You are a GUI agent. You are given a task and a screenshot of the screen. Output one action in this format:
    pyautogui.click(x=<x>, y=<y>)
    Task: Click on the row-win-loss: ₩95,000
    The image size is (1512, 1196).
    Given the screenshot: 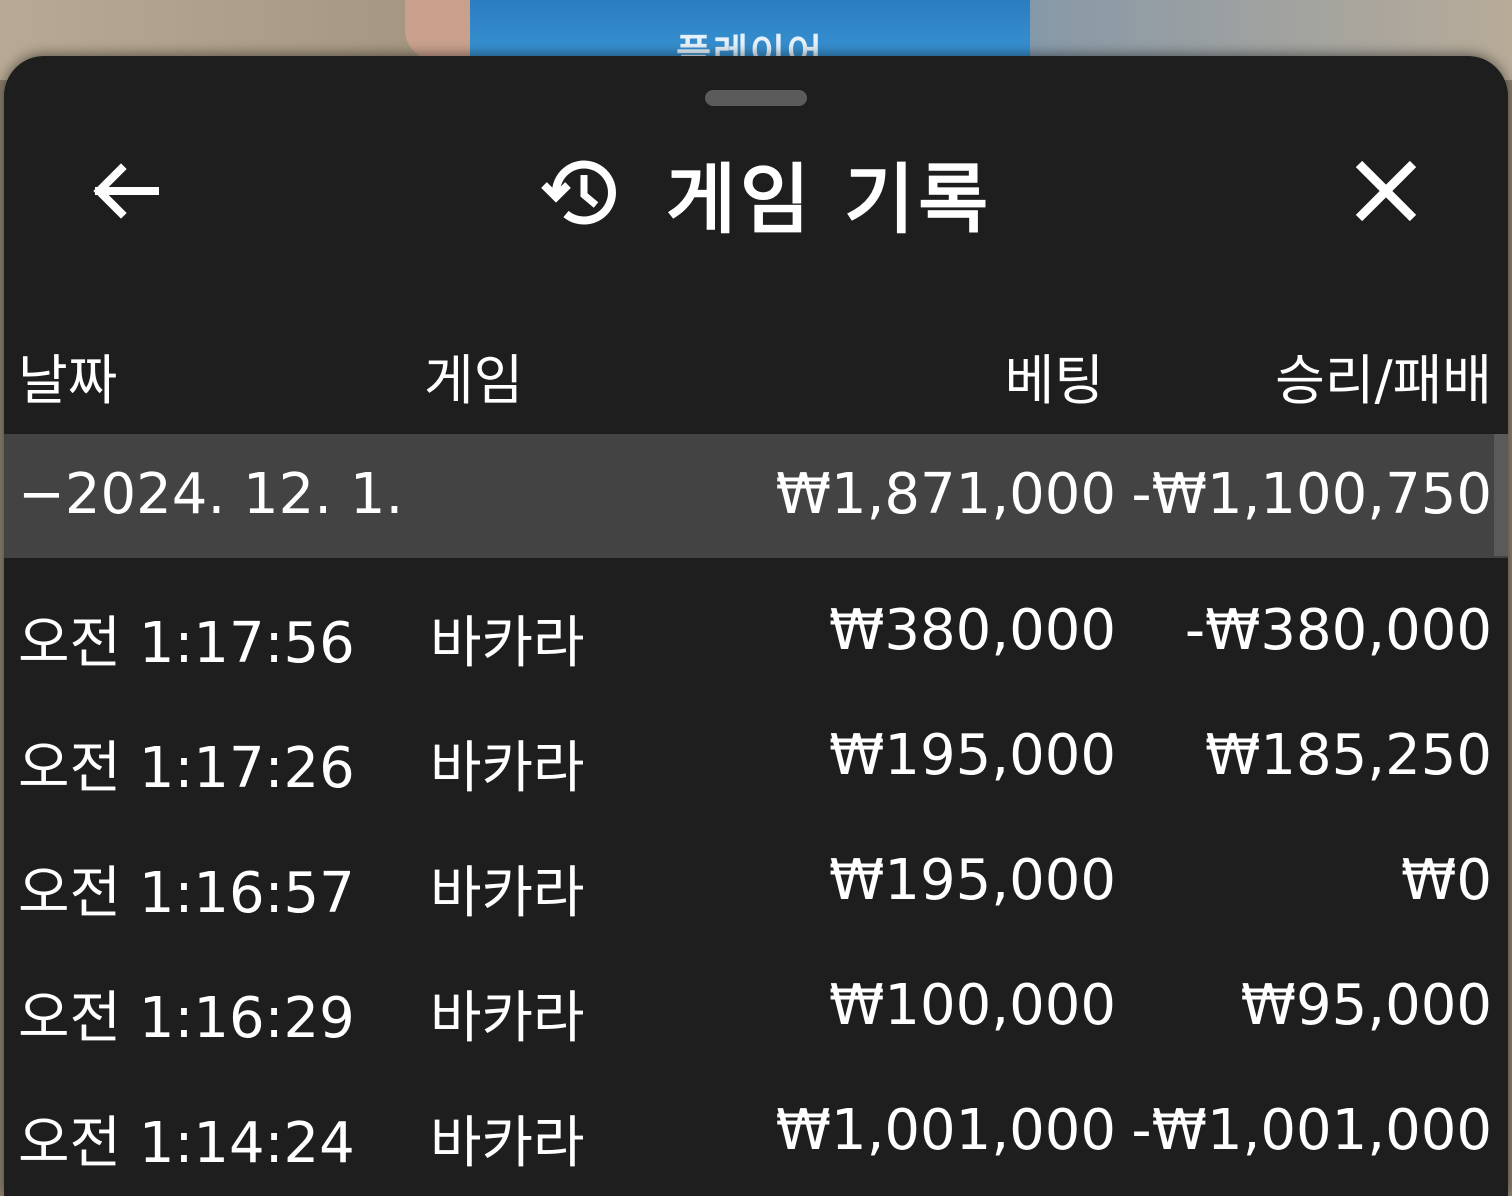 What is the action you would take?
    pyautogui.click(x=1366, y=1005)
    